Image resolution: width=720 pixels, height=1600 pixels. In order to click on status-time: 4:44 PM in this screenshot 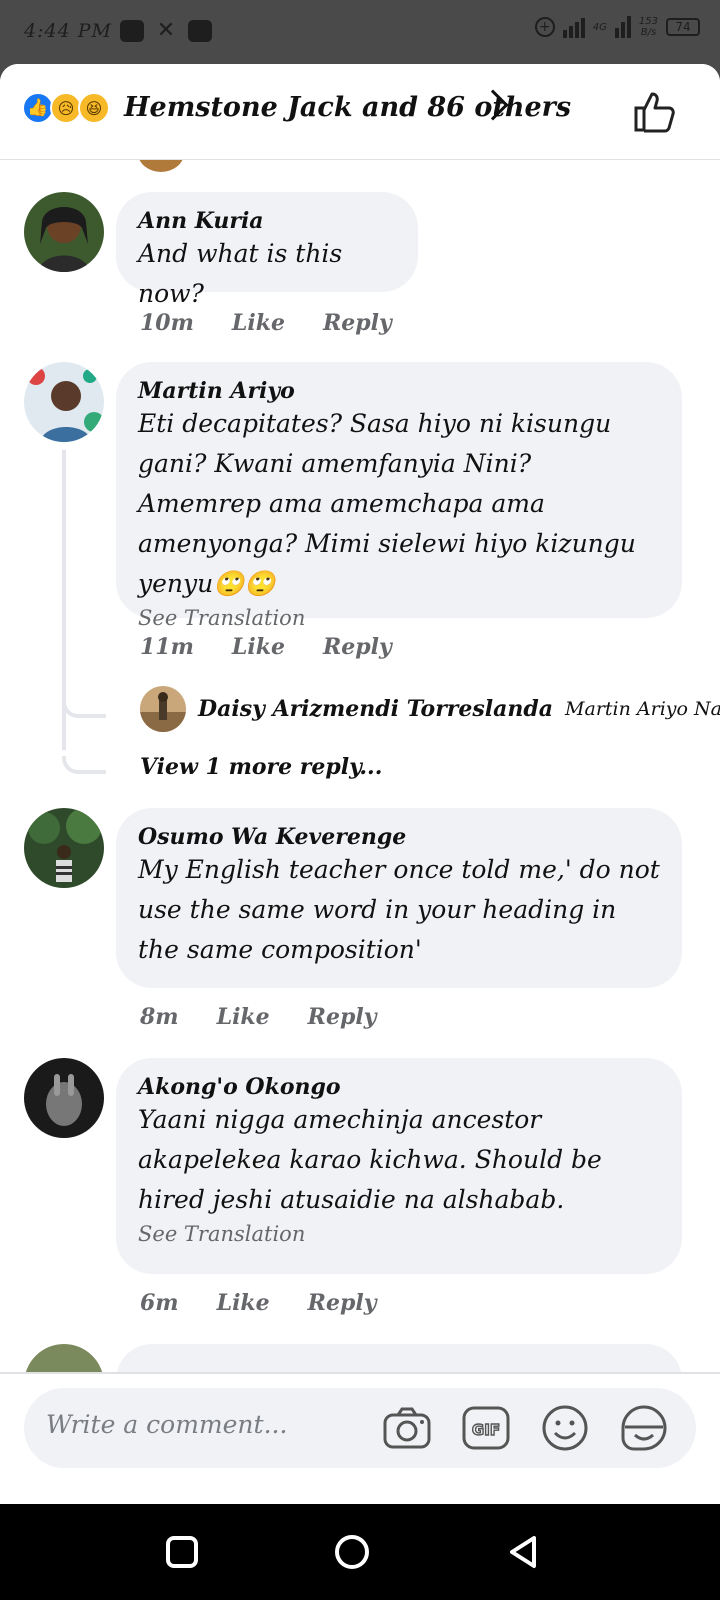, I will do `click(68, 31)`.